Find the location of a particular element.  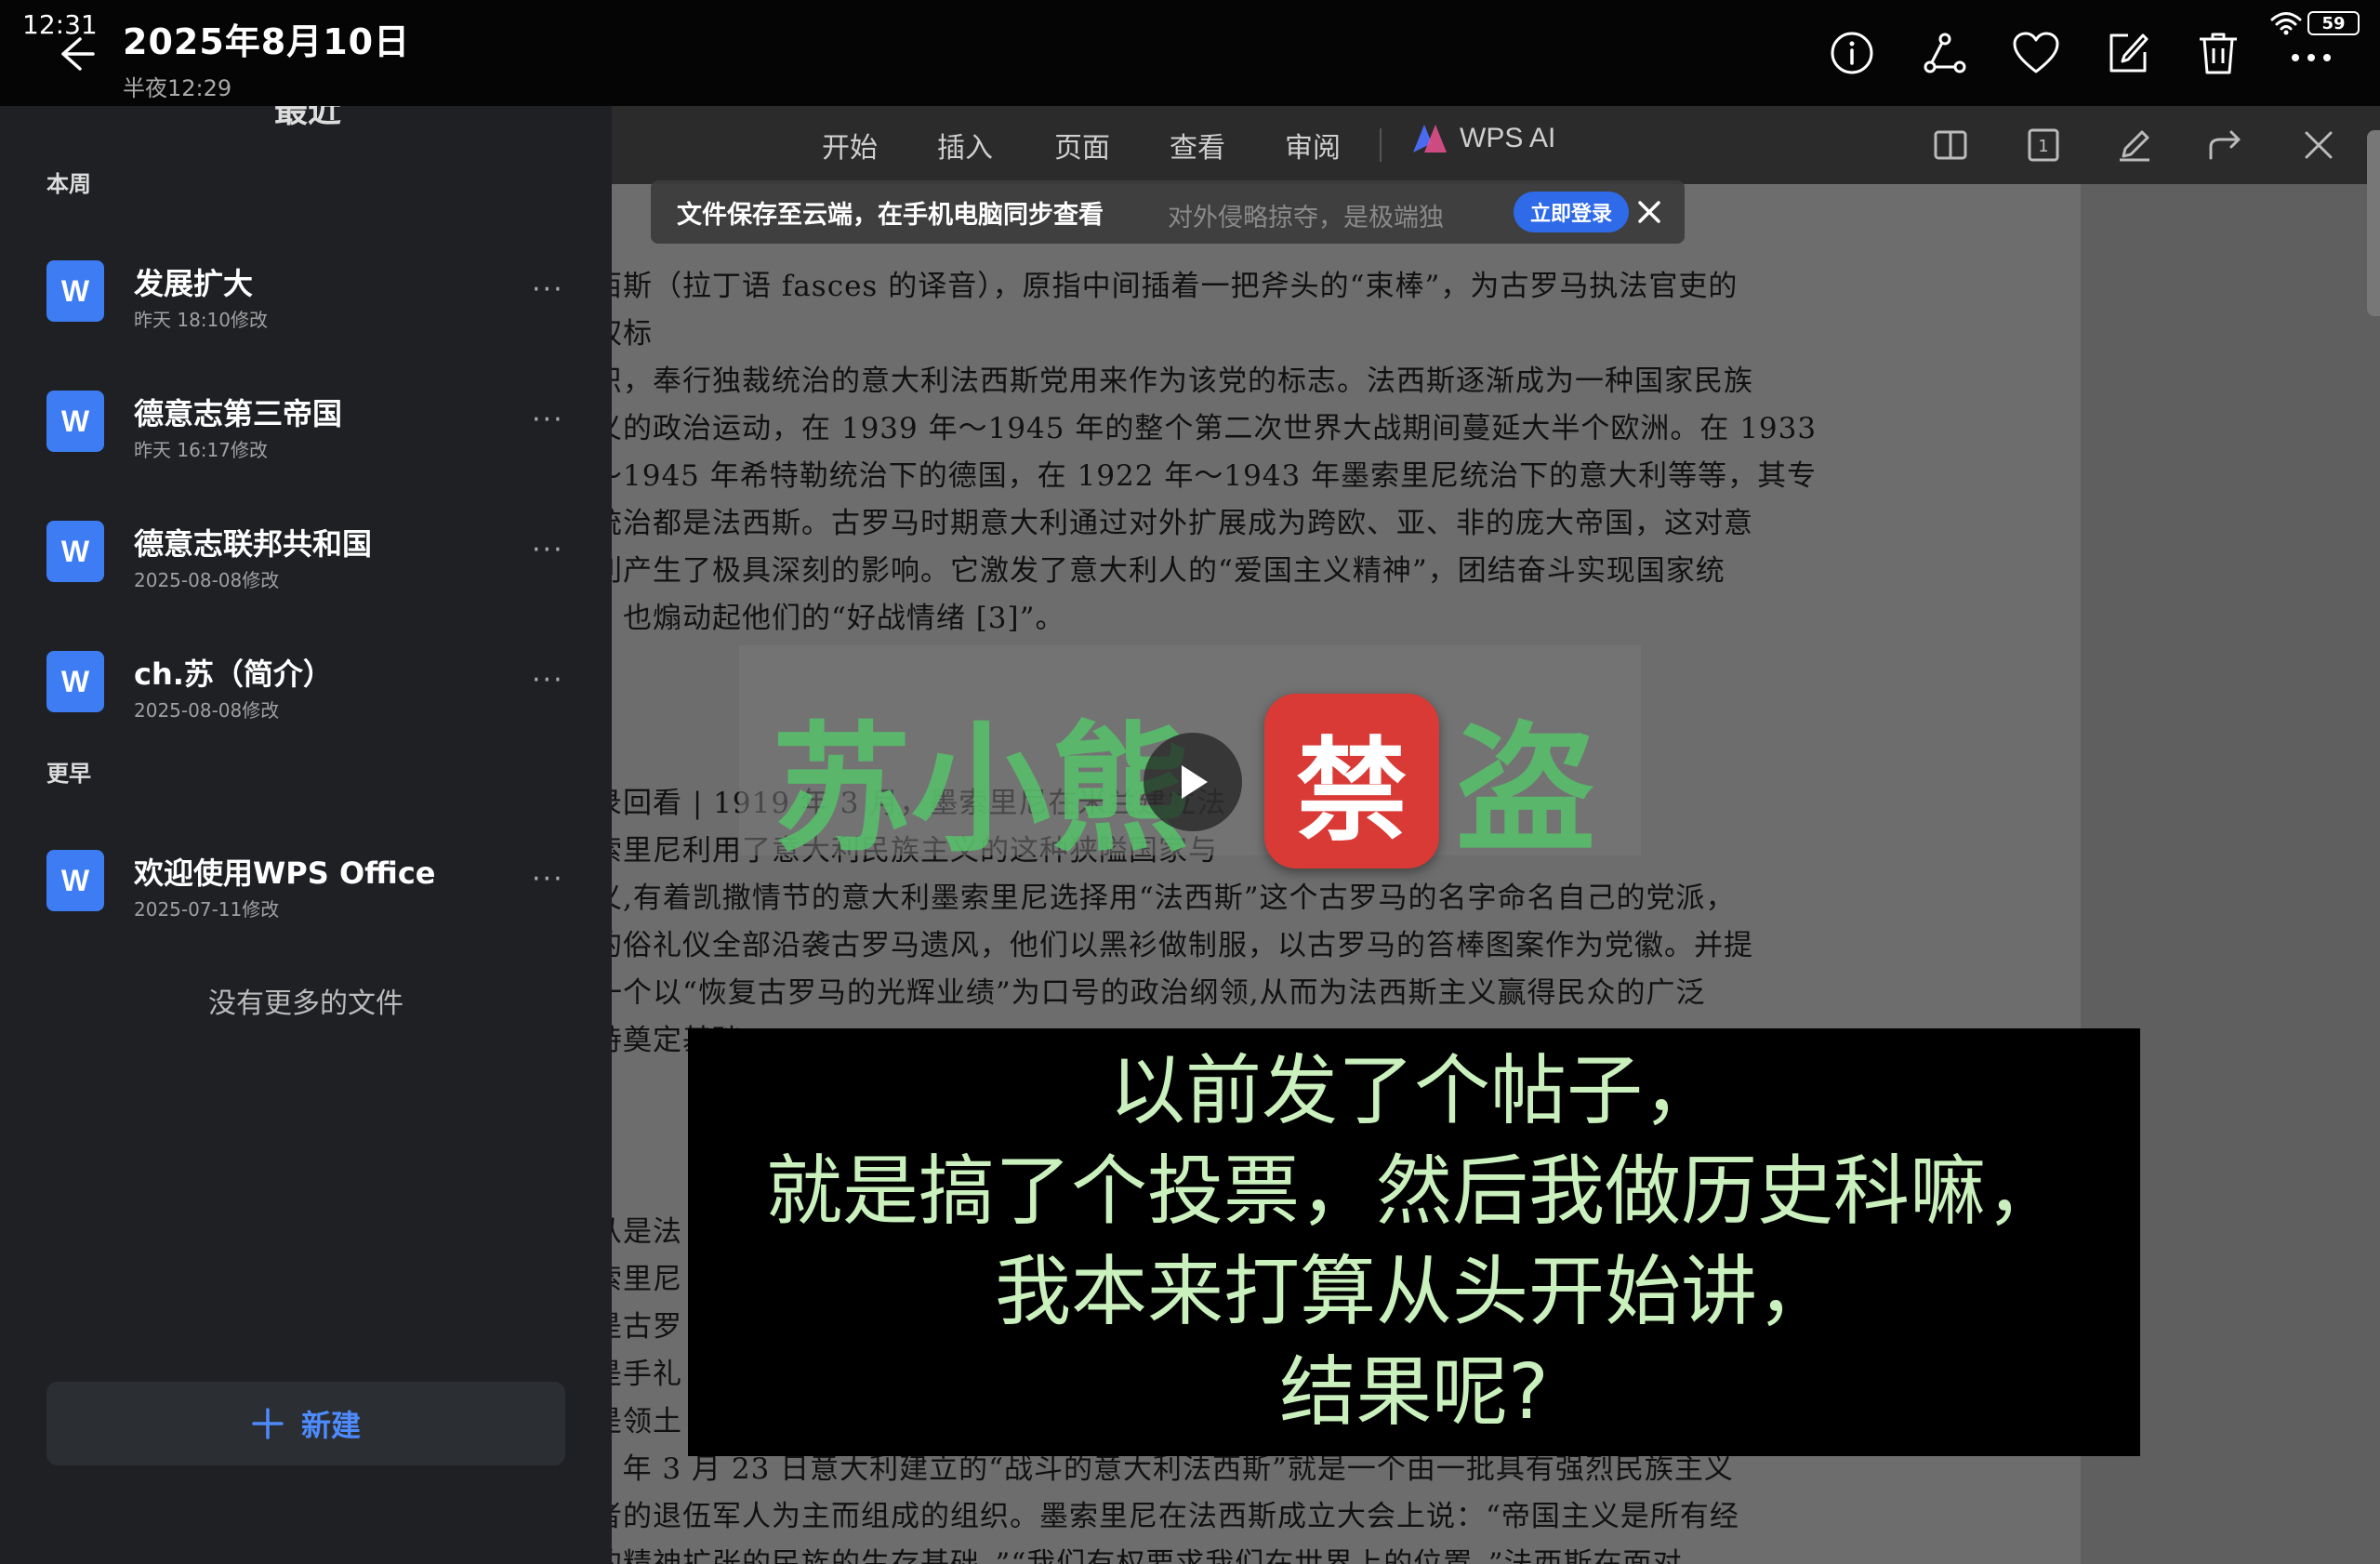

doc-line: ，也煽动起他们的“好战情绪 [3]”。 is located at coordinates (838, 619).